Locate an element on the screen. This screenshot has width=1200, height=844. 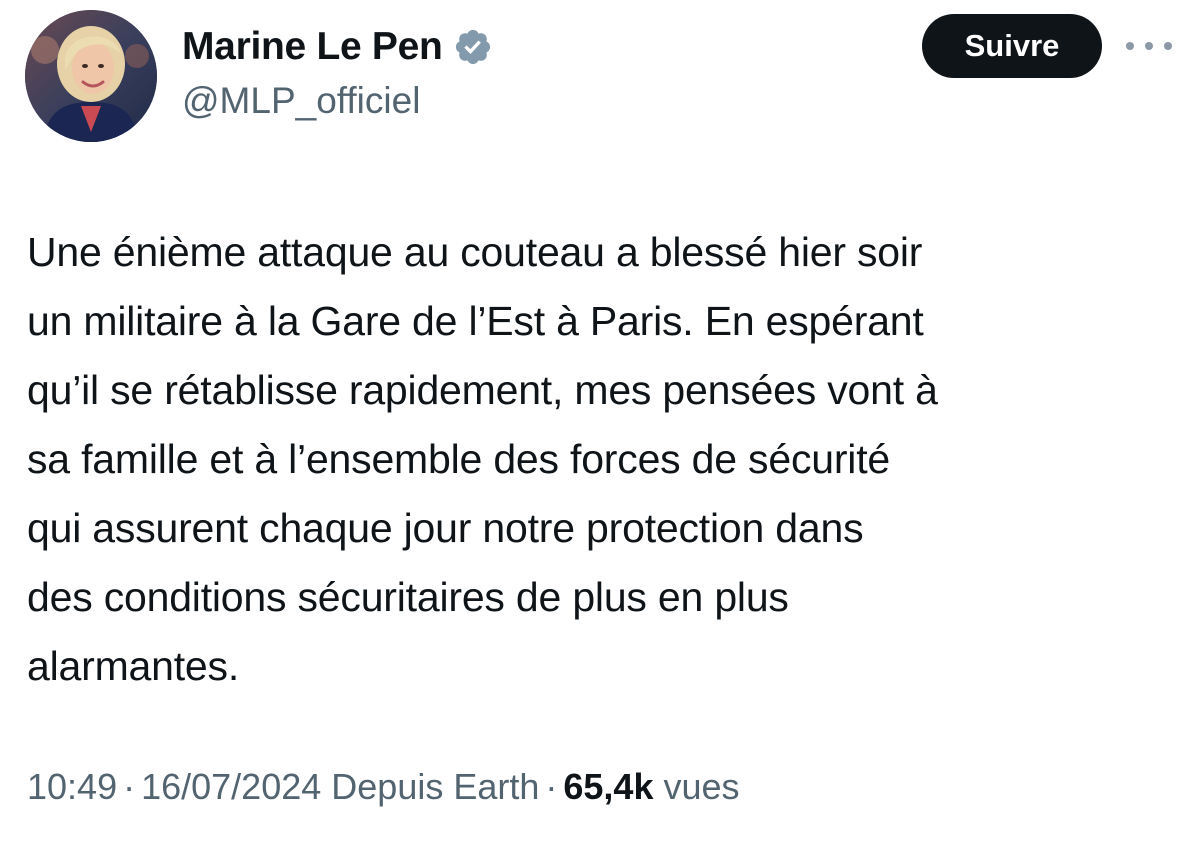
tweet-time: 10:49 is located at coordinates (72, 787).